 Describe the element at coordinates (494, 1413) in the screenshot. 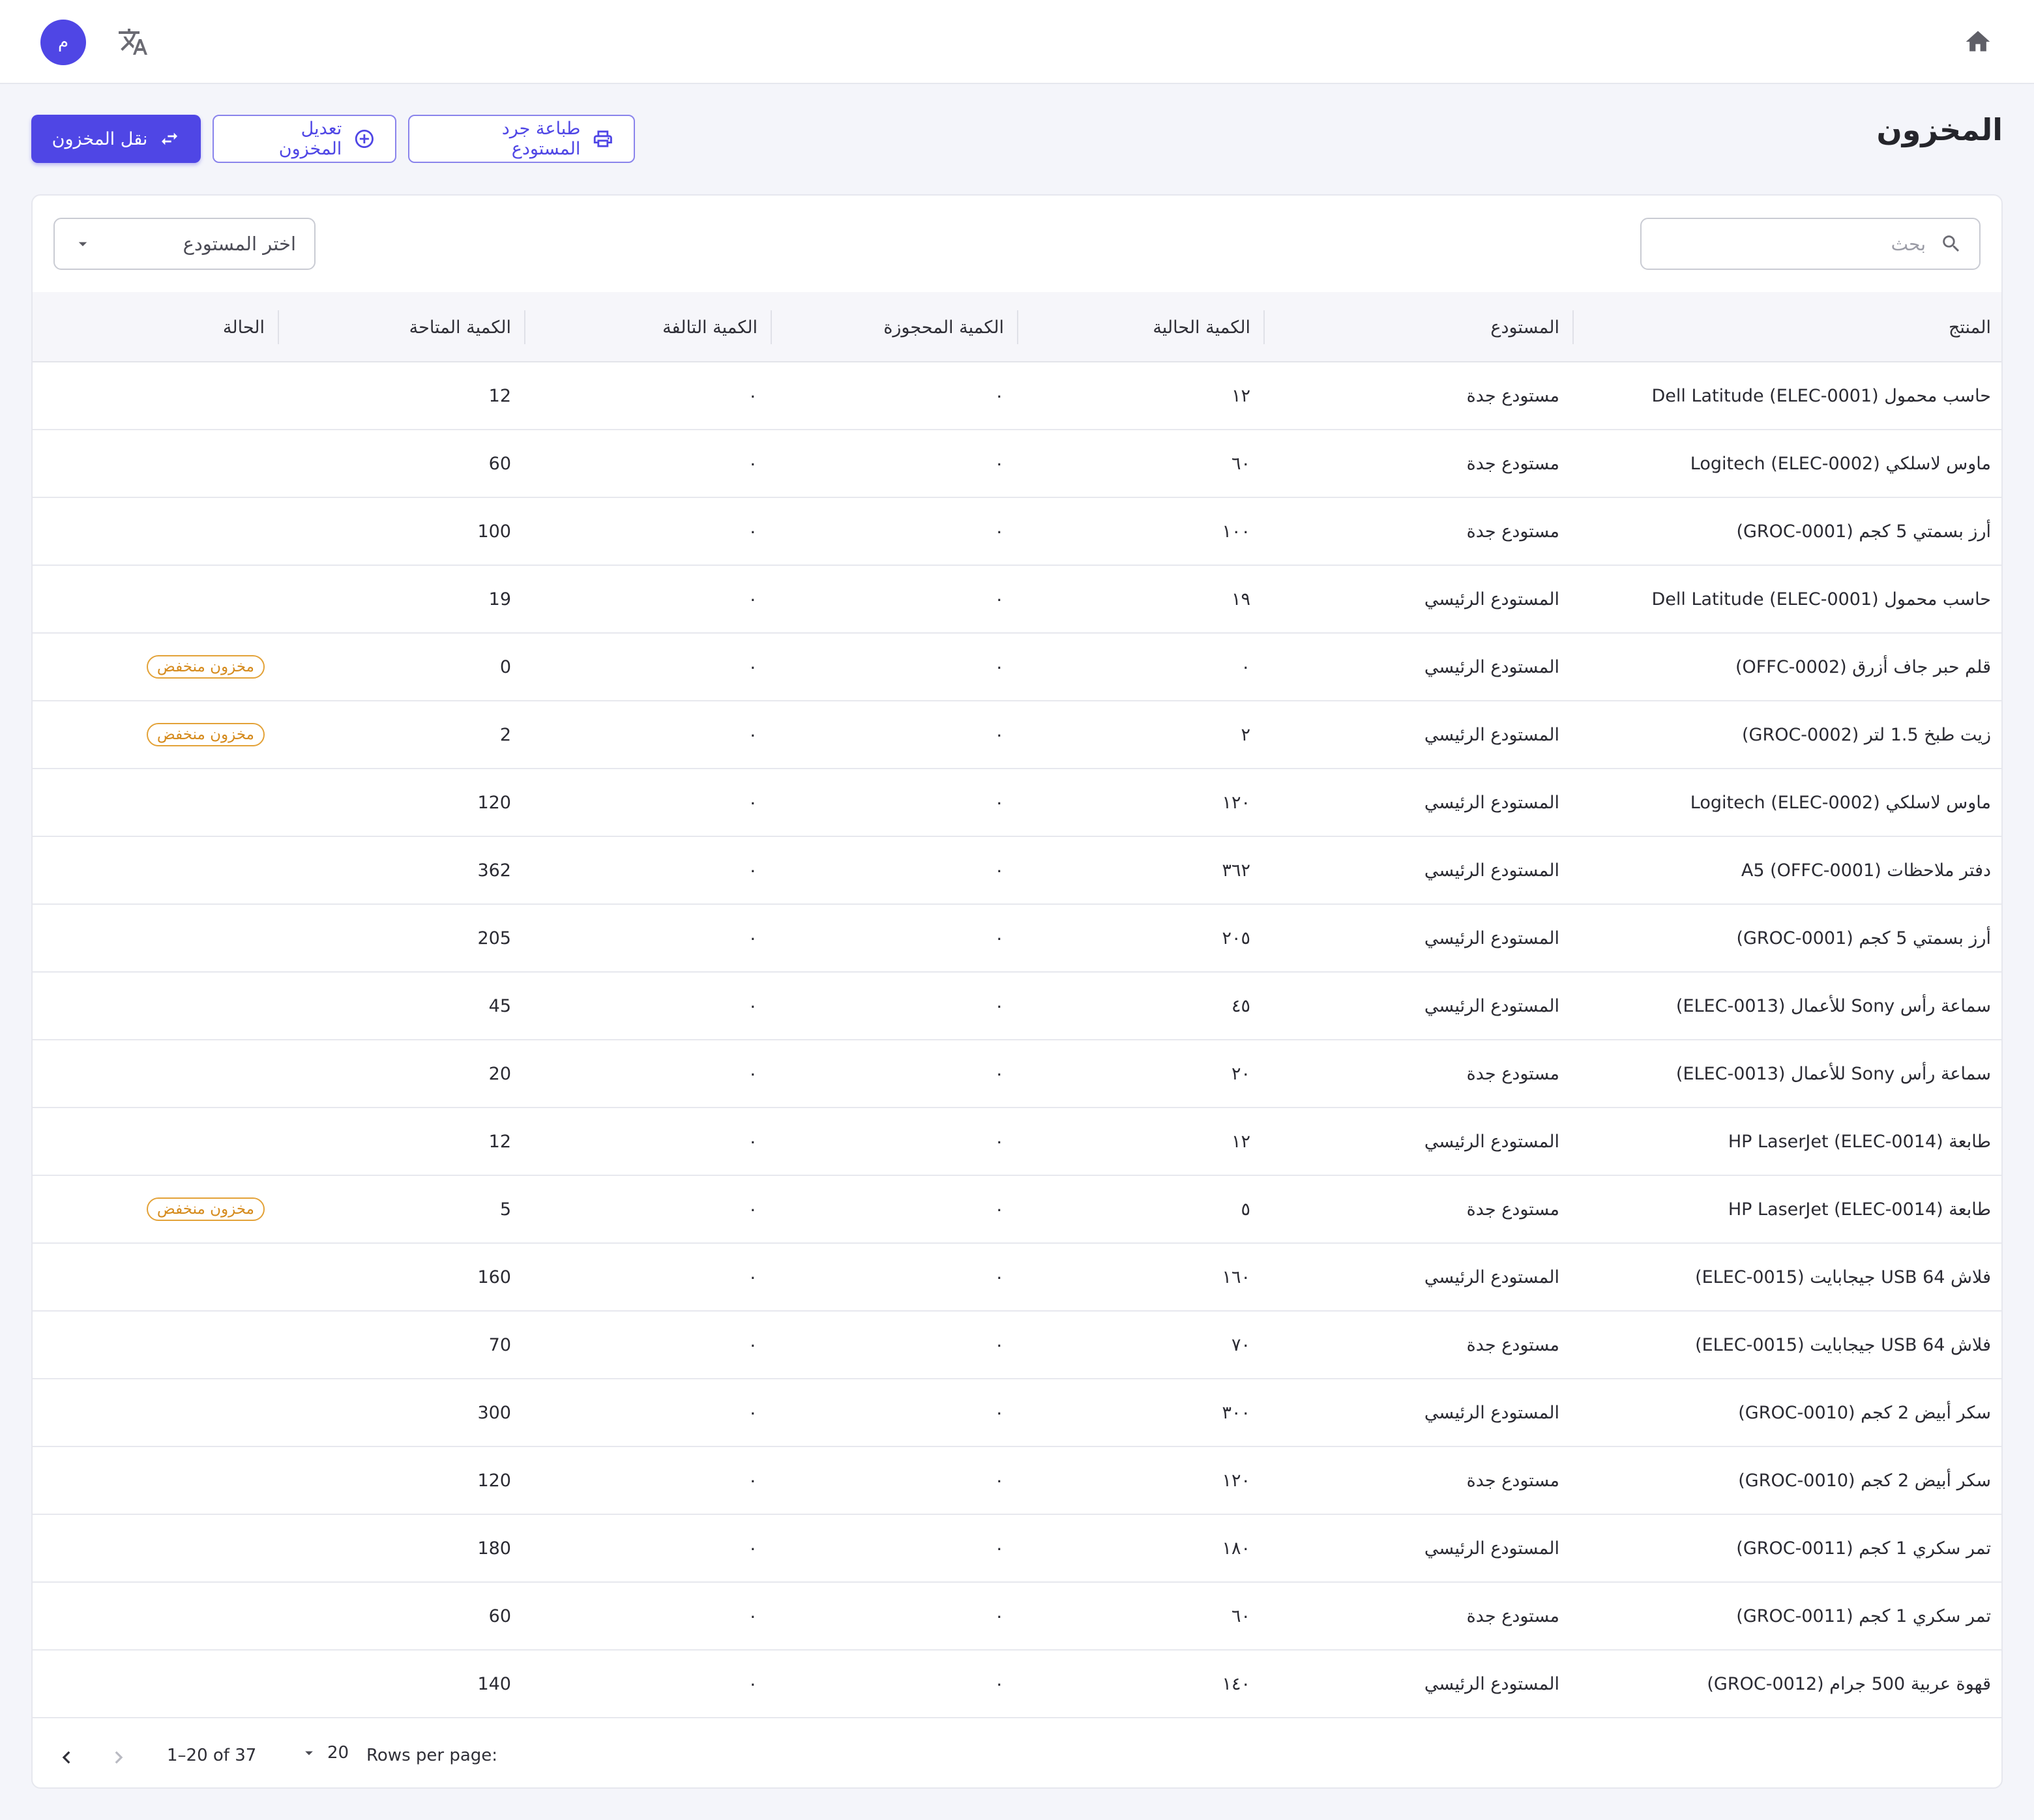

I see `cell-available-qty: 300` at that location.